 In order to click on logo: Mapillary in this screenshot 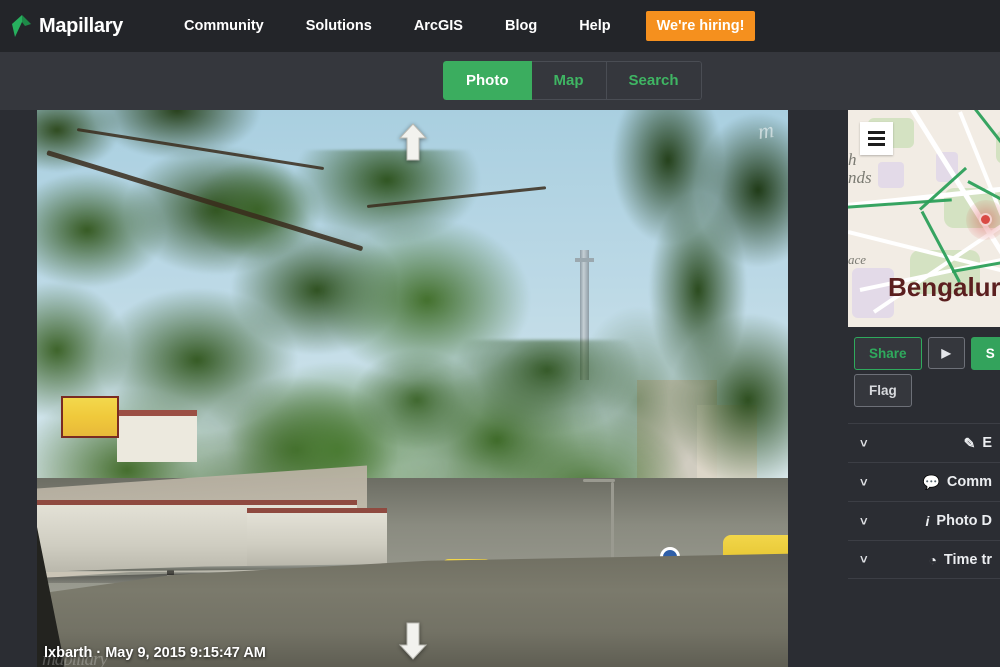, I will do `click(66, 26)`.